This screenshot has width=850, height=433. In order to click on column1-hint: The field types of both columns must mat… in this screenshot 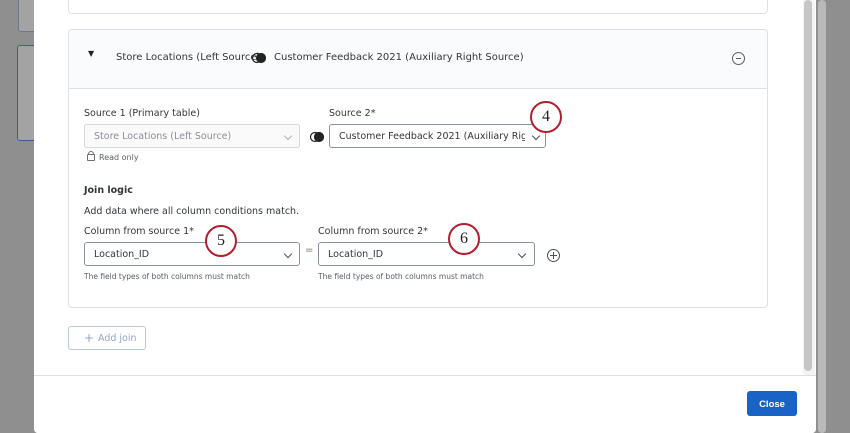, I will do `click(167, 276)`.